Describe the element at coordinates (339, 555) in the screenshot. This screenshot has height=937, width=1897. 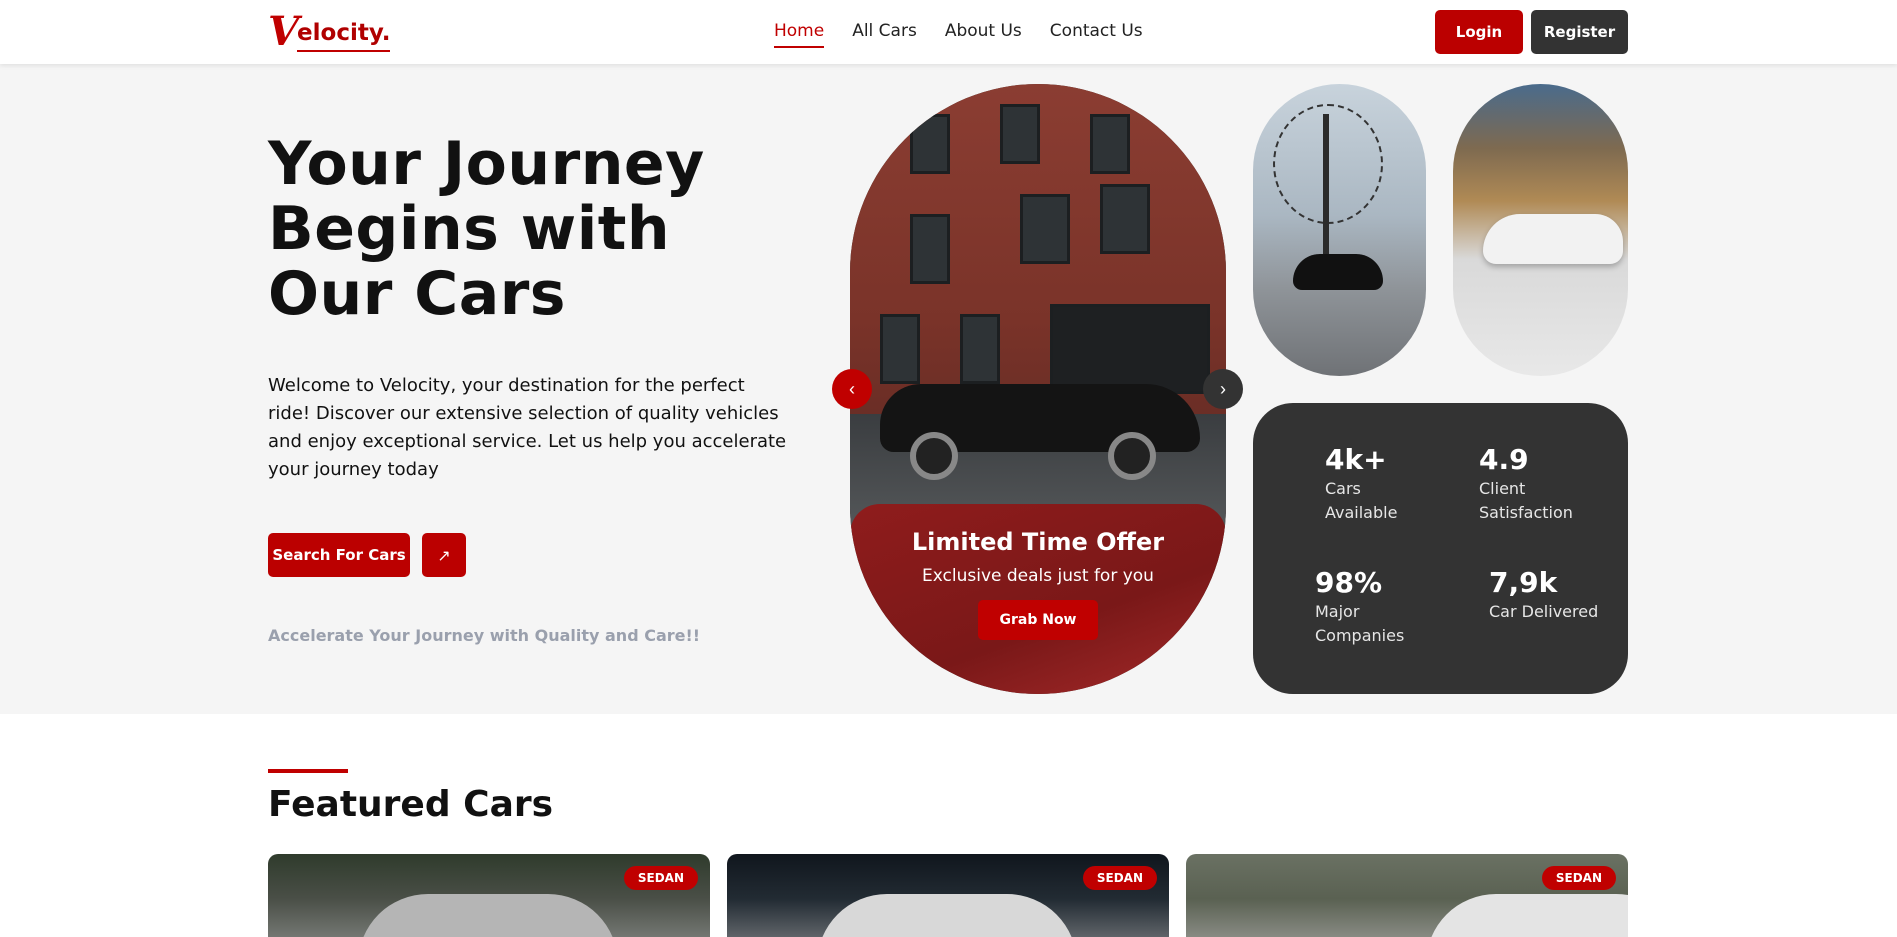
I see `search-for-cars-button: Search For Cars` at that location.